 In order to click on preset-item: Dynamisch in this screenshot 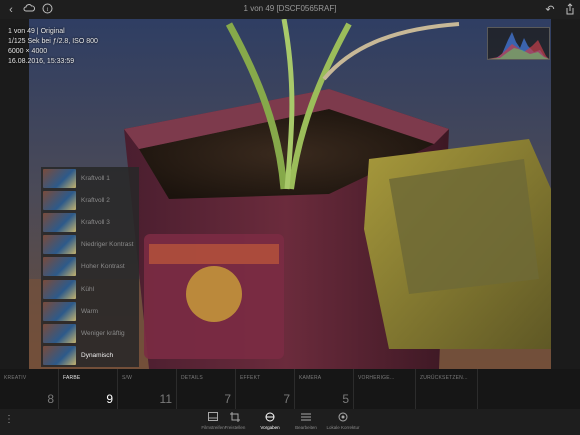, I will do `click(90, 356)`.